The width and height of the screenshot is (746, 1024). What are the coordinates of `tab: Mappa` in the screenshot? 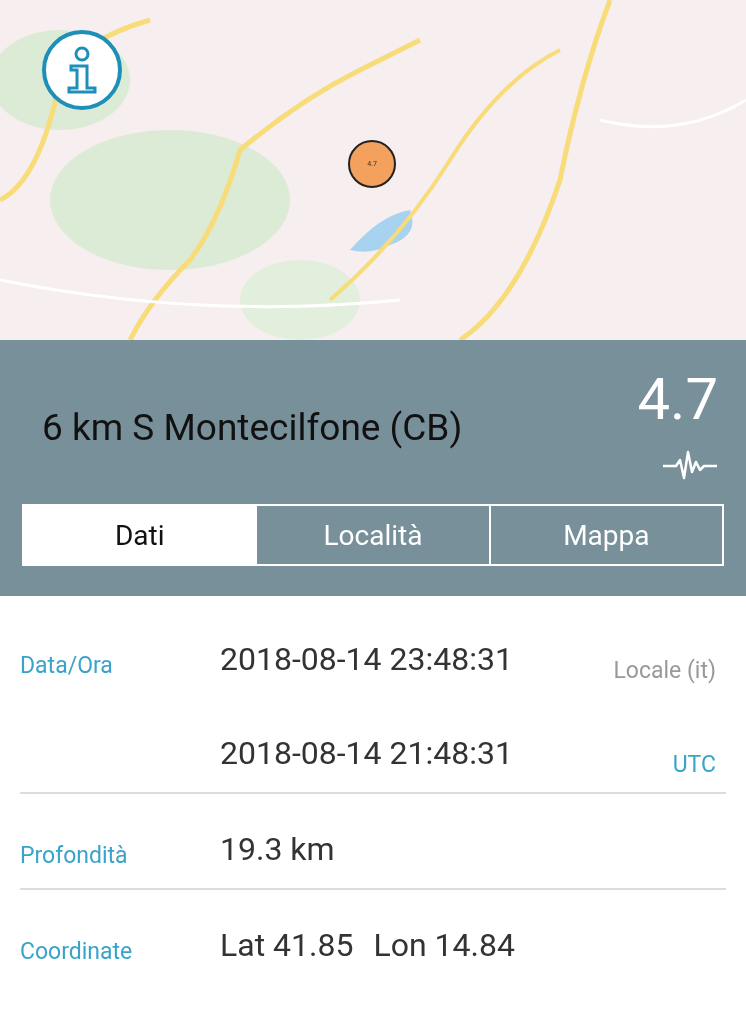 It's located at (605, 535).